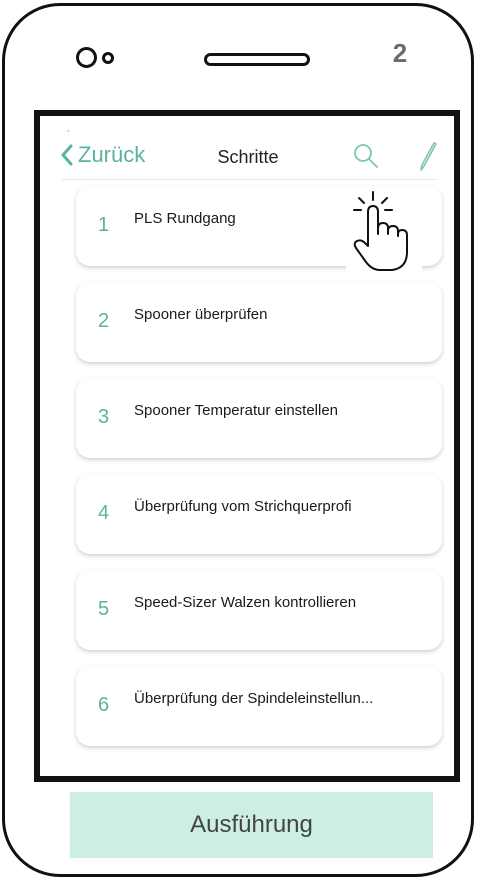 The image size is (479, 881). Describe the element at coordinates (108, 58) in the screenshot. I see `sensor-icon` at that location.